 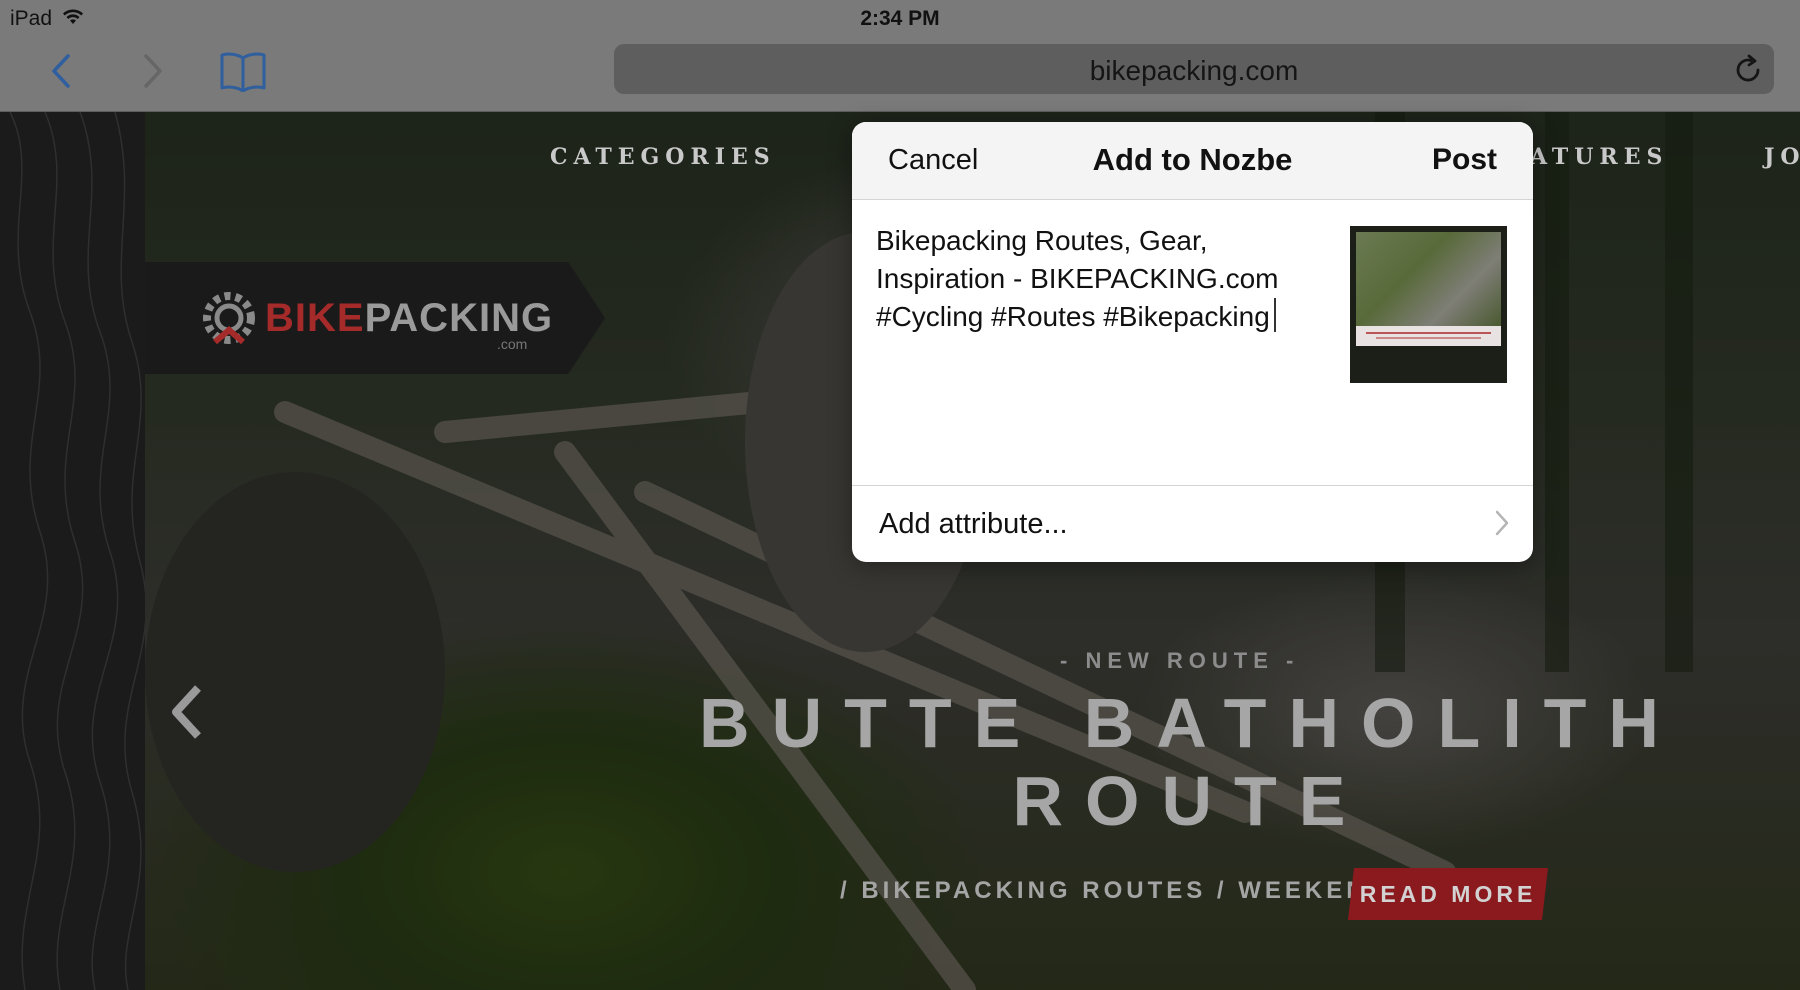 I want to click on page-thumbnail, so click(x=1428, y=304).